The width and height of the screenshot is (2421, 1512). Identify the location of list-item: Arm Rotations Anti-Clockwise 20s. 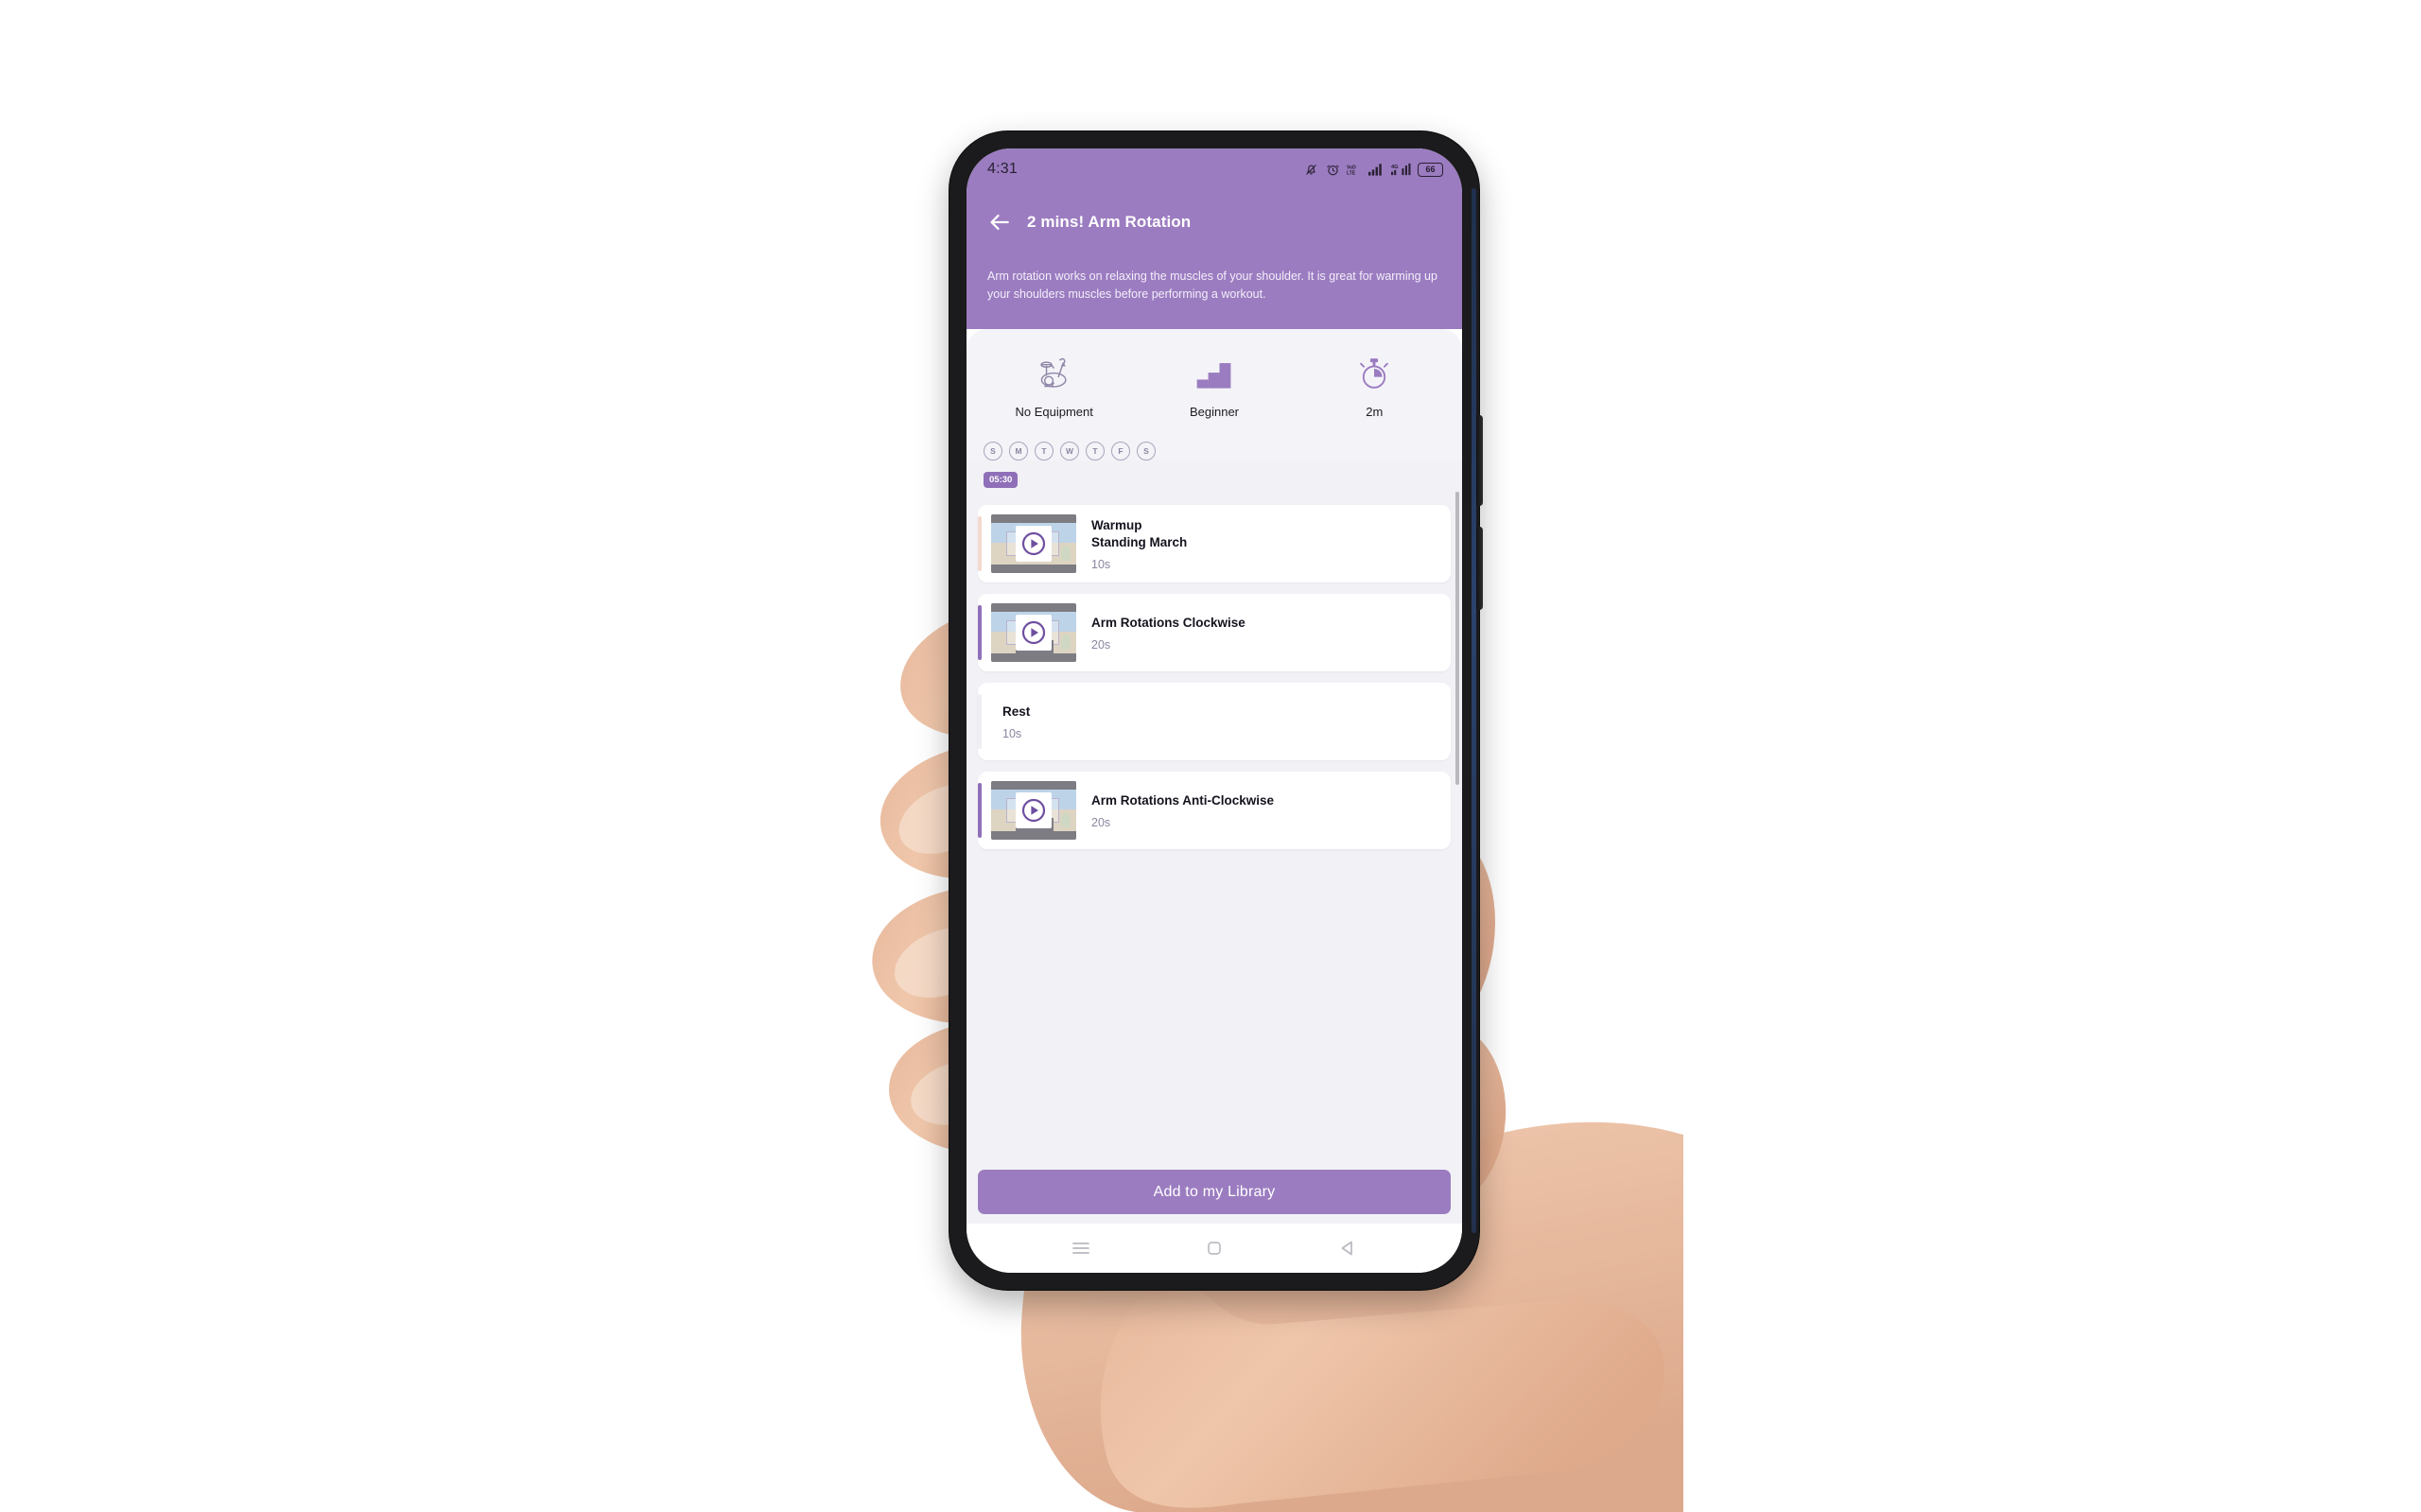
(1214, 810).